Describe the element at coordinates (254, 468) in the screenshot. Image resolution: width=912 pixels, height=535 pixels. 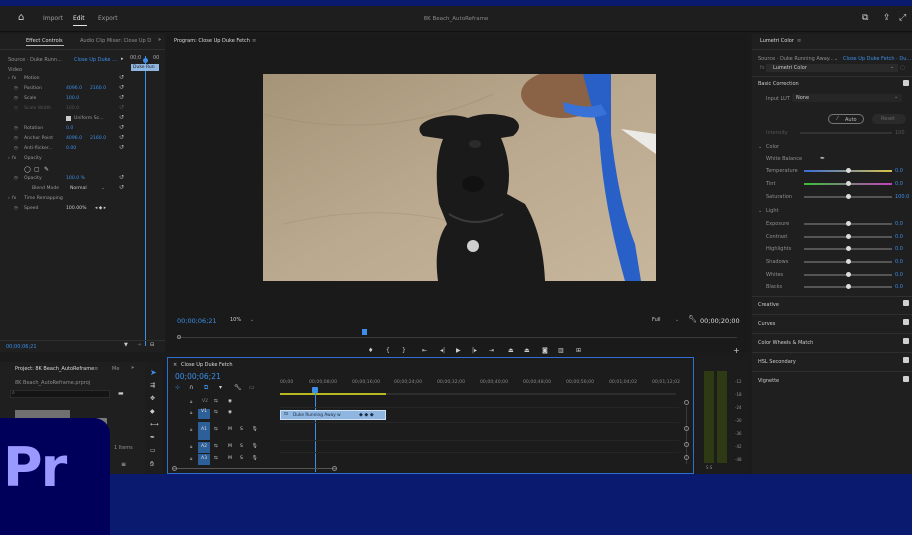
I see `horizontal-scrollbar` at that location.